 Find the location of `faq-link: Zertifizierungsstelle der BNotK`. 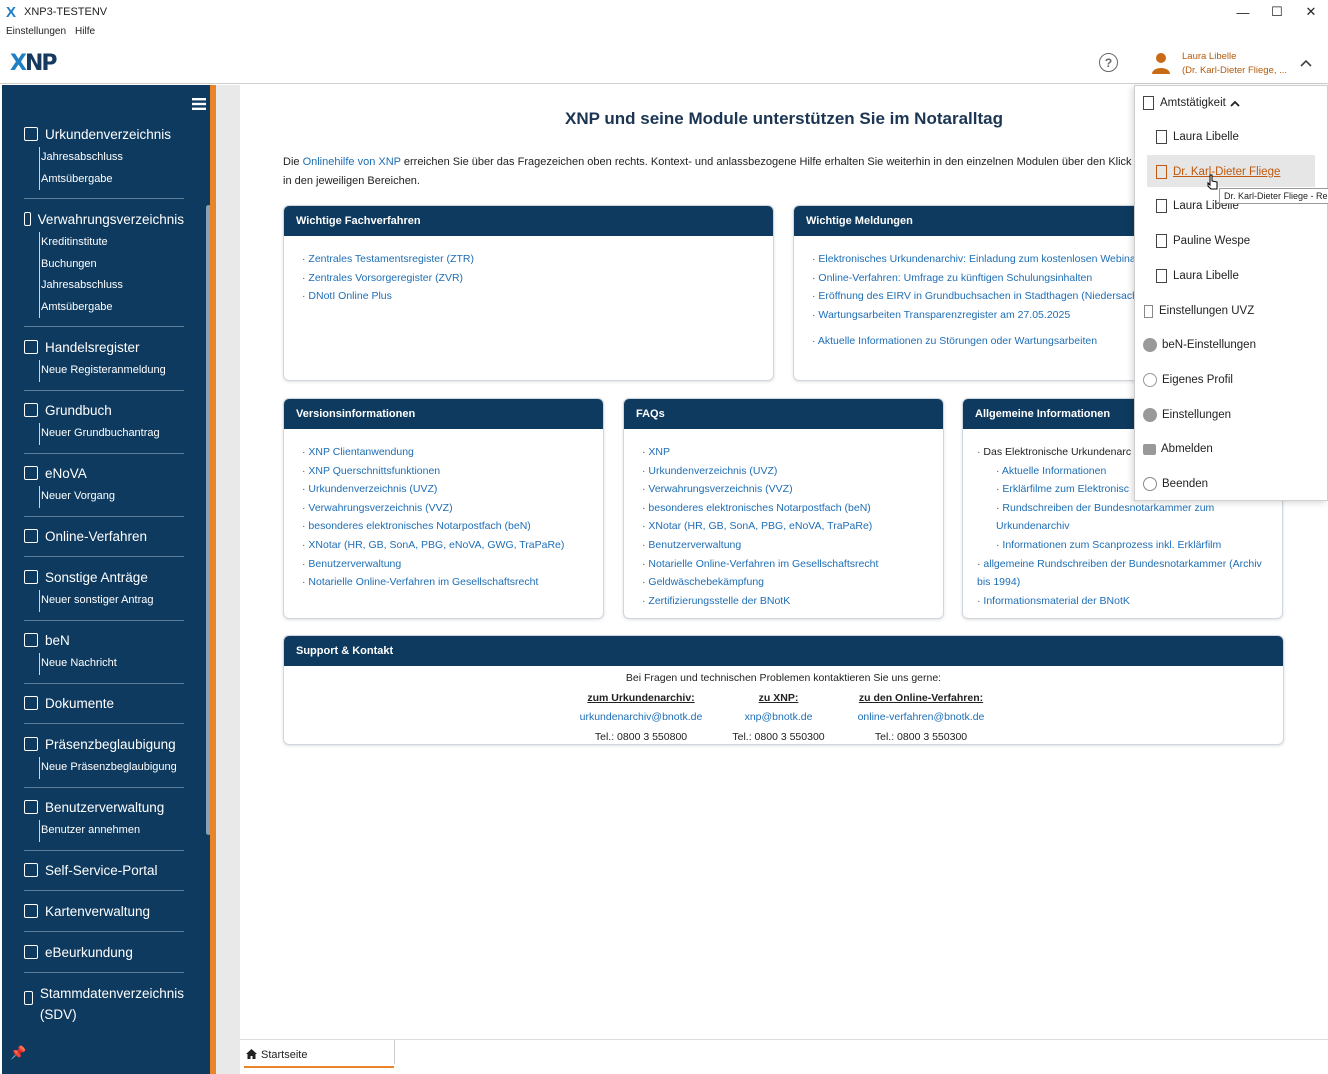

faq-link: Zertifizierungsstelle der BNotK is located at coordinates (792, 601).